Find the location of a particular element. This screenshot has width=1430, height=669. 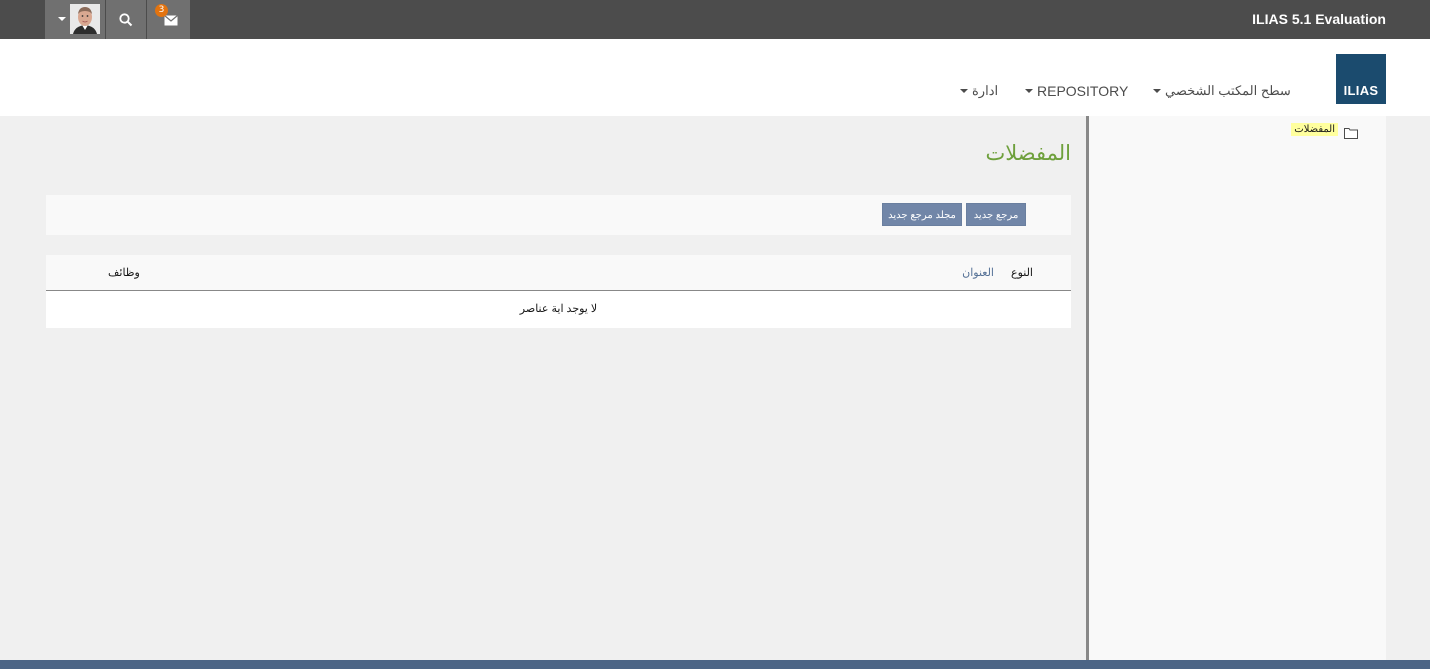

header: ILIAS سطح المكتب الشخصي REPOSITORY ادارة is located at coordinates (715, 77).